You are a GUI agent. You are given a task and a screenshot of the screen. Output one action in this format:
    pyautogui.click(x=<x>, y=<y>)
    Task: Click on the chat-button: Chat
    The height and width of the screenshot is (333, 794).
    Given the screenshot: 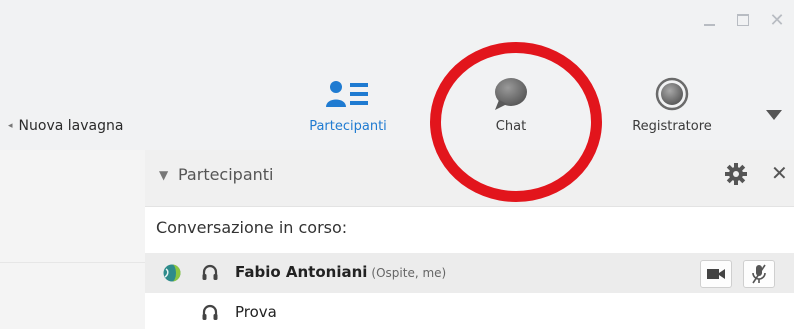 What is the action you would take?
    pyautogui.click(x=511, y=110)
    